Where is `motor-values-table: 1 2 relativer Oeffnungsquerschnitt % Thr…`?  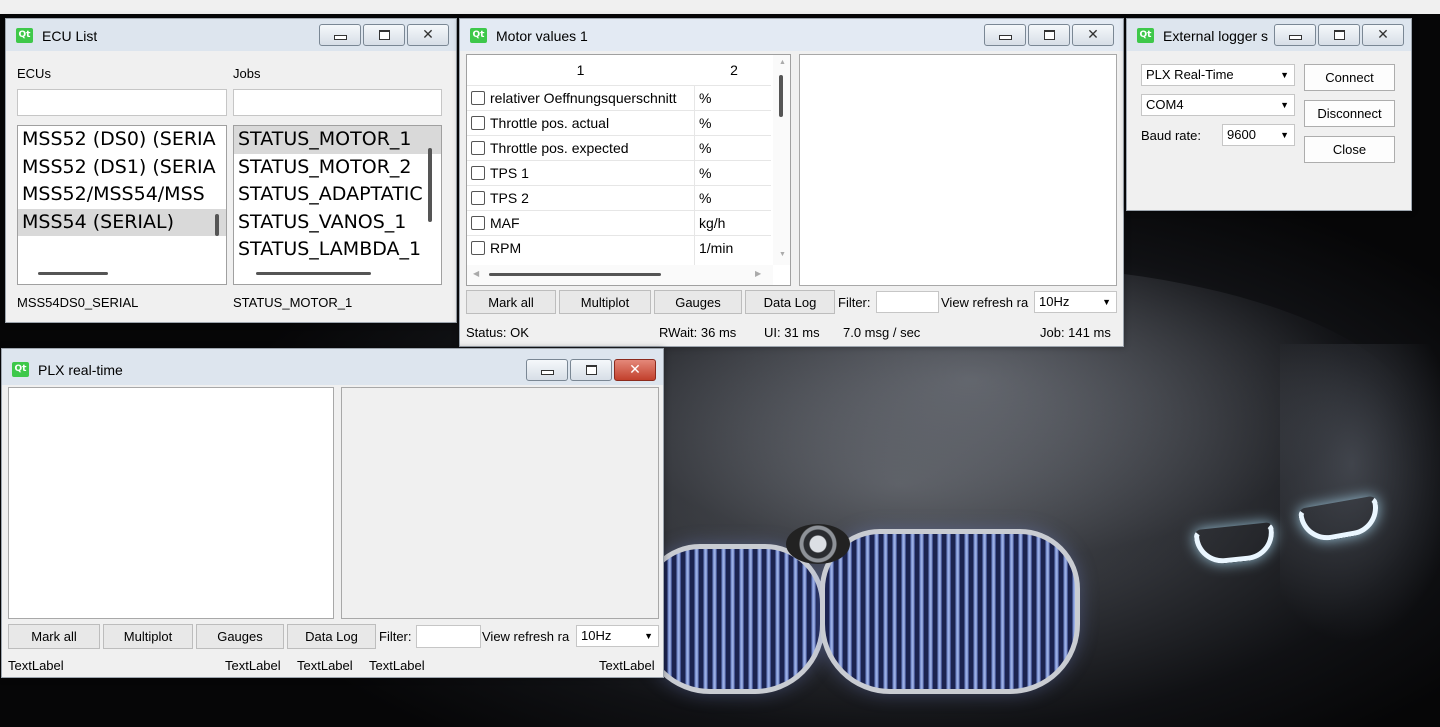
motor-values-table: 1 2 relativer Oeffnungsquerschnitt % Thr… is located at coordinates (628, 170).